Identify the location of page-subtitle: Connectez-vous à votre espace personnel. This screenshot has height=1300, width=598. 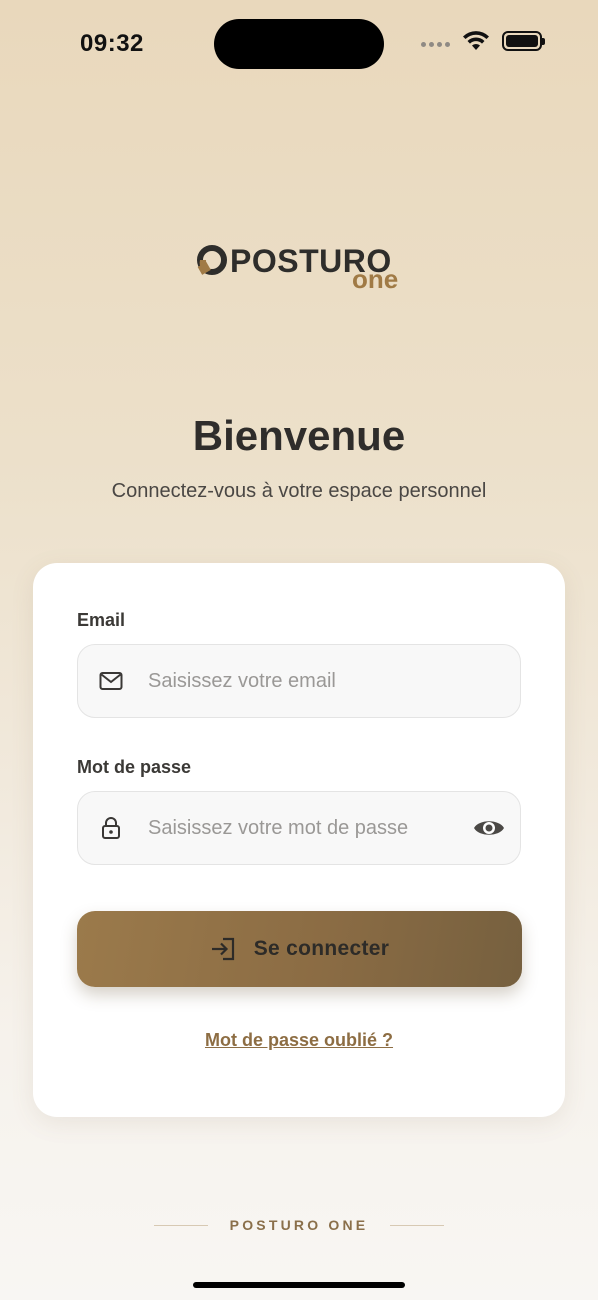
(299, 491).